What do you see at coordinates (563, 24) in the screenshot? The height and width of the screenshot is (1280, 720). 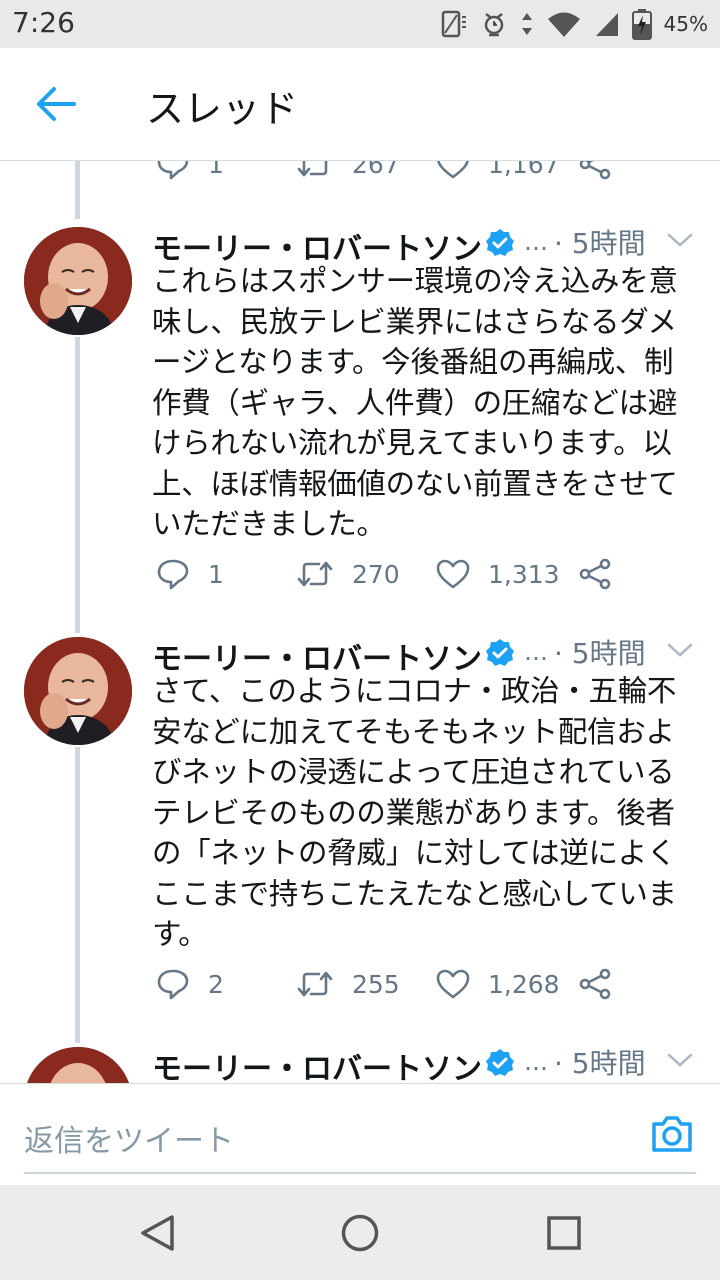 I see `wifi-icon` at bounding box center [563, 24].